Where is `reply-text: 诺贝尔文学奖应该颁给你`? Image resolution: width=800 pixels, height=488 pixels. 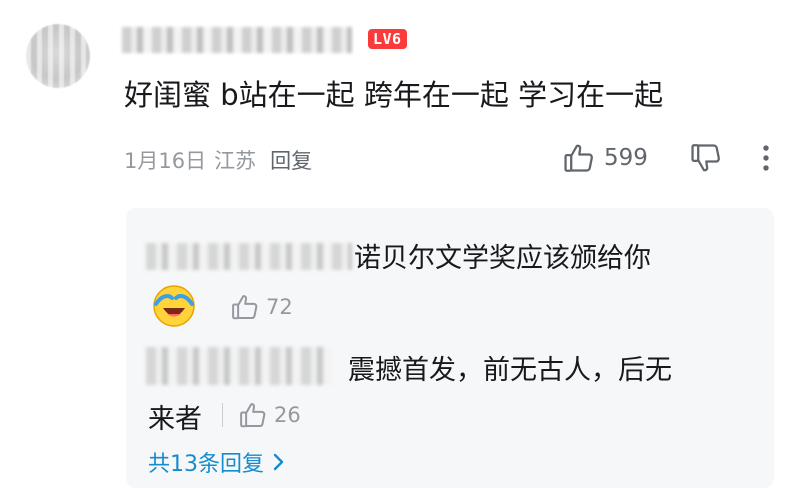
reply-text: 诺贝尔文学奖应该颁给你 is located at coordinates (502, 258).